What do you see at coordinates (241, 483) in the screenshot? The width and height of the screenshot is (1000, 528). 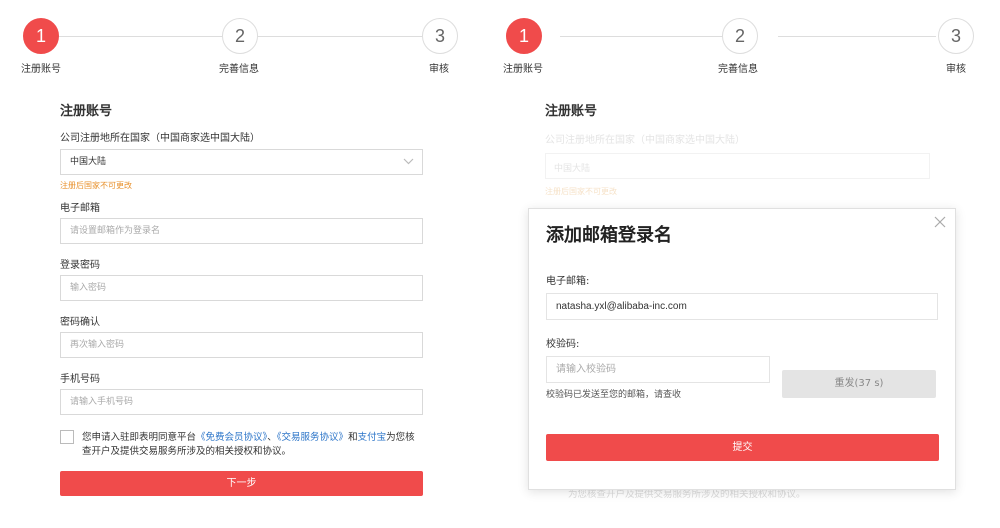 I see `next-step-button: 下一步` at bounding box center [241, 483].